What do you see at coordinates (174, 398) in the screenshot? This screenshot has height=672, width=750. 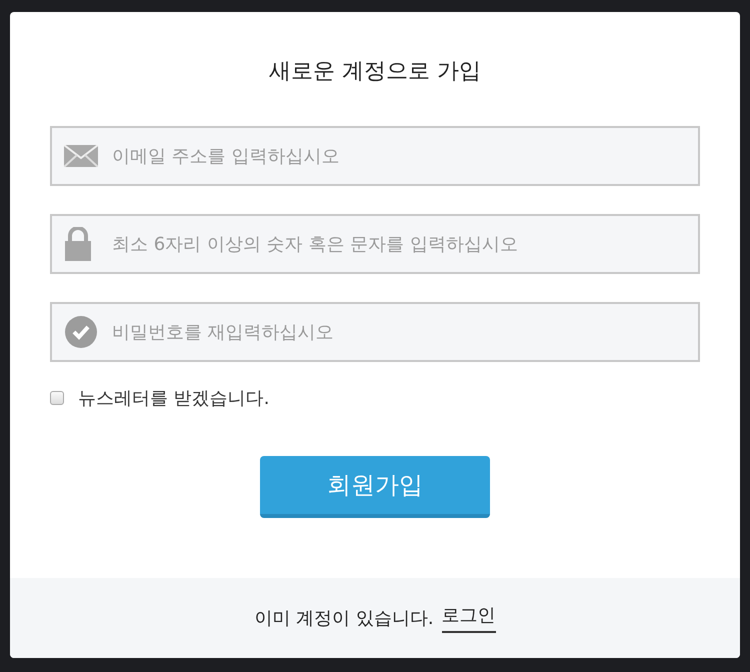 I see `newsletter-label: 뉴스레터를 받겠습니다.` at bounding box center [174, 398].